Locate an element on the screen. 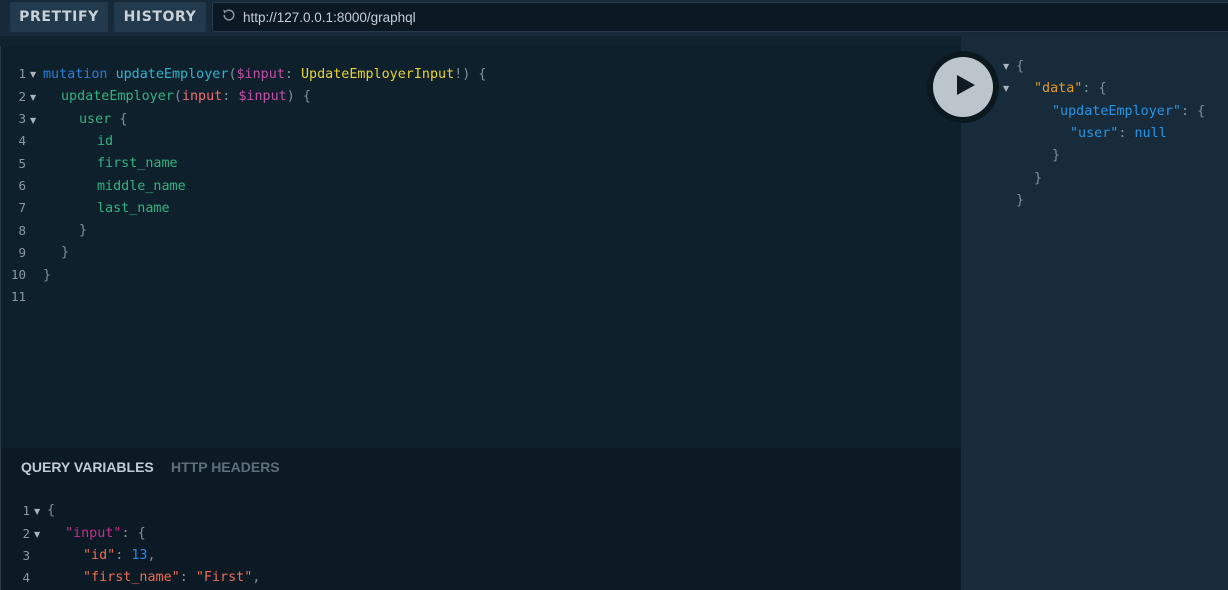 This screenshot has width=1228, height=590. code-line: last_name is located at coordinates (133, 209).